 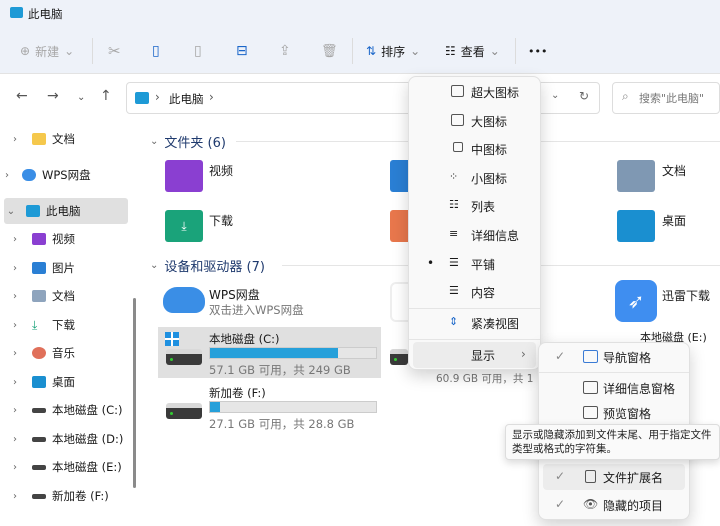 I want to click on menu-item-navigation-pane: ✓ 导航窗格, so click(x=614, y=357).